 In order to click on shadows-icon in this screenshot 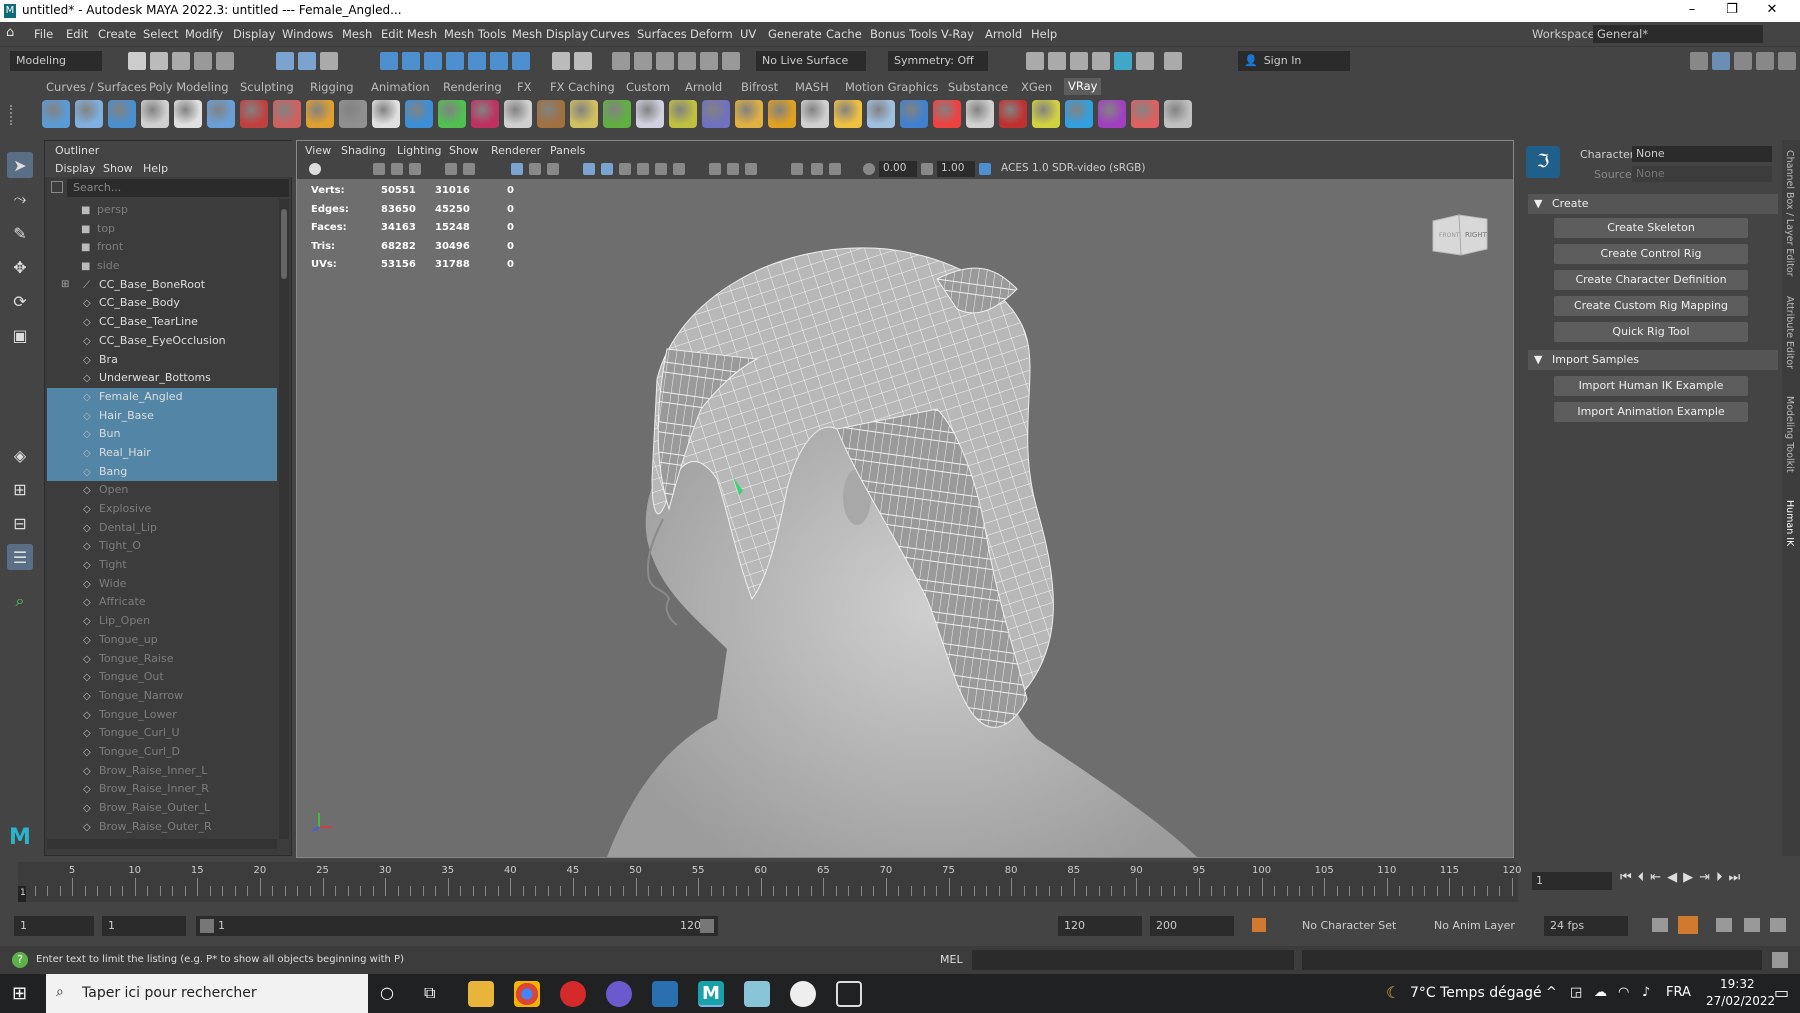, I will do `click(679, 169)`.